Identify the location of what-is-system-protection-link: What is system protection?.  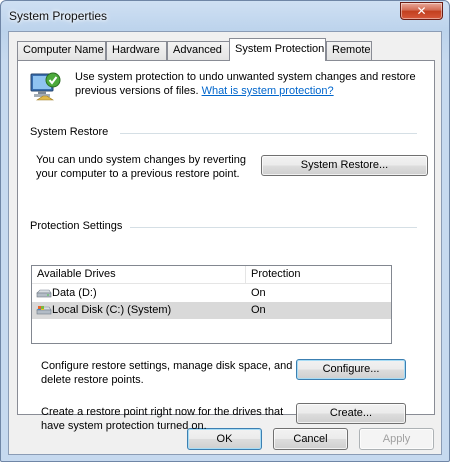
(268, 91).